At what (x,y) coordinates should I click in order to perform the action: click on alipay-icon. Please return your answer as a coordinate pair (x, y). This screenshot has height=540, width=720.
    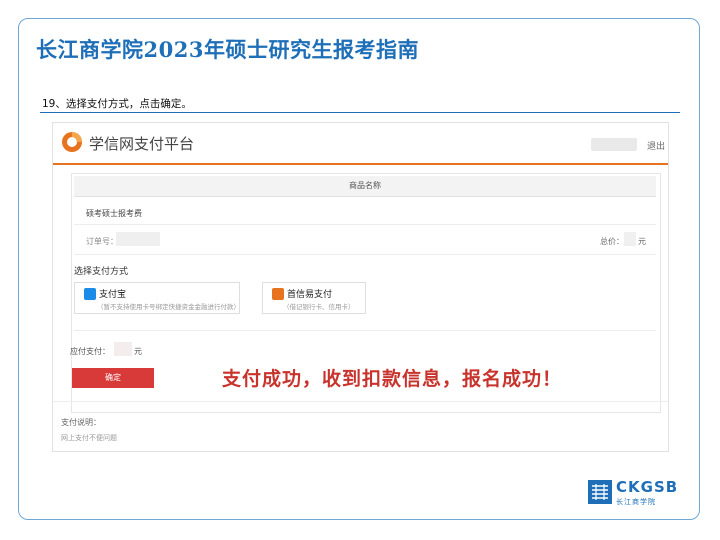
    Looking at the image, I should click on (90, 294).